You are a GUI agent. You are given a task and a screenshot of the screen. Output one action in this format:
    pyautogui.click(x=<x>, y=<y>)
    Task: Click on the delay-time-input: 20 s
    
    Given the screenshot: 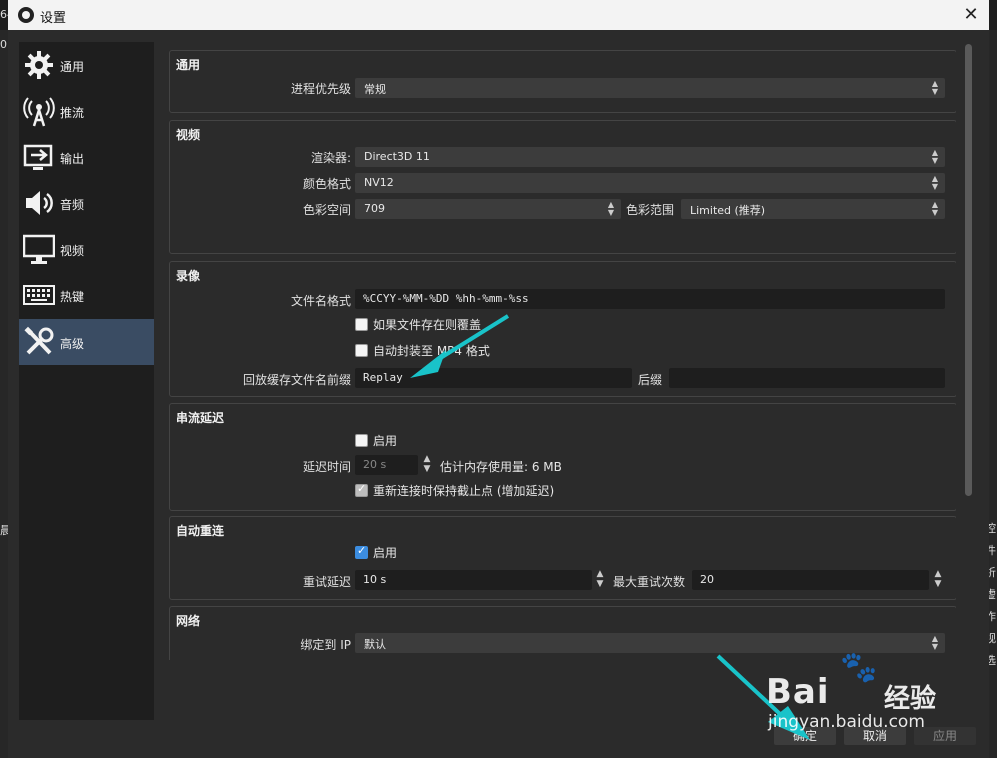 What is the action you would take?
    pyautogui.click(x=386, y=465)
    